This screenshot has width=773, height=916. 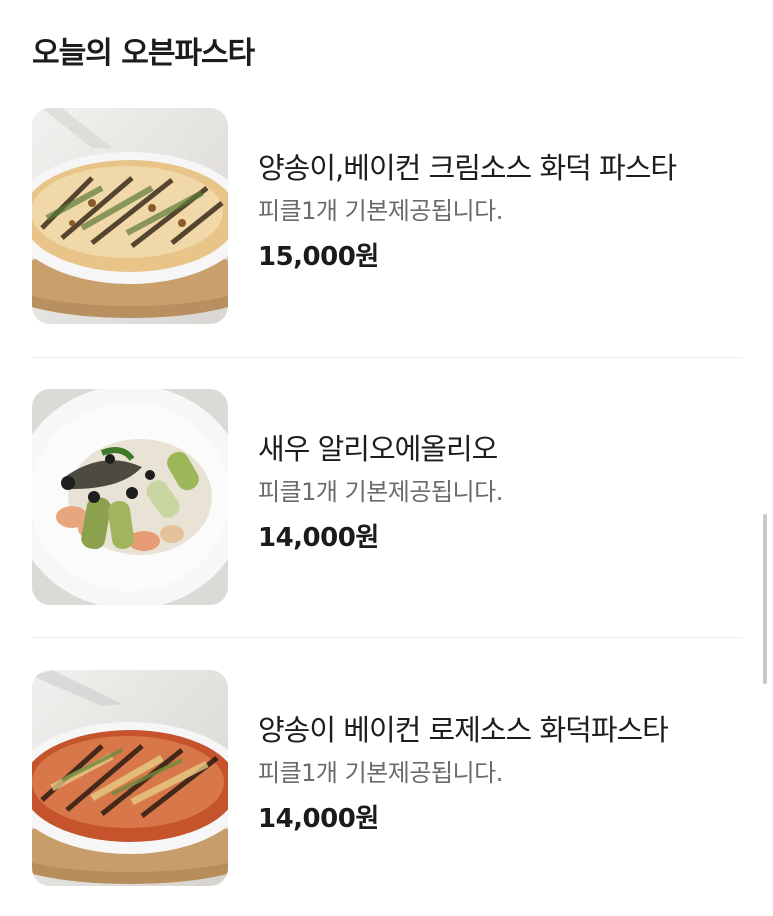 I want to click on section-title: 오늘의 오븐파스타, so click(x=143, y=53).